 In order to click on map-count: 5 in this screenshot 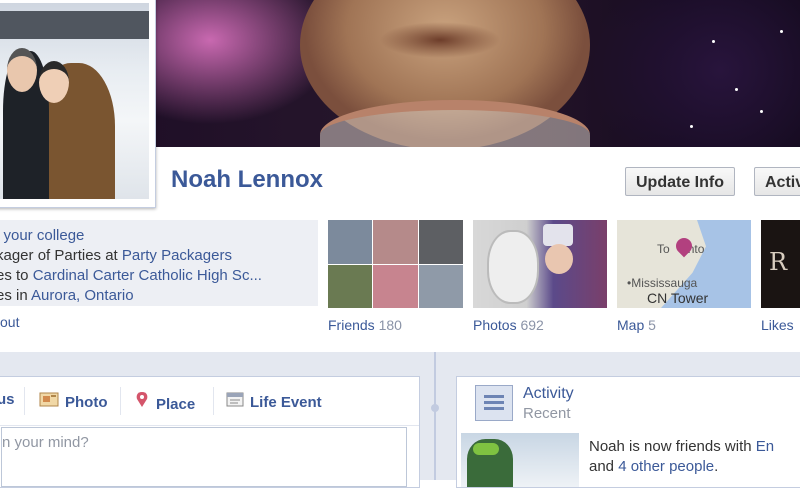, I will do `click(652, 325)`.